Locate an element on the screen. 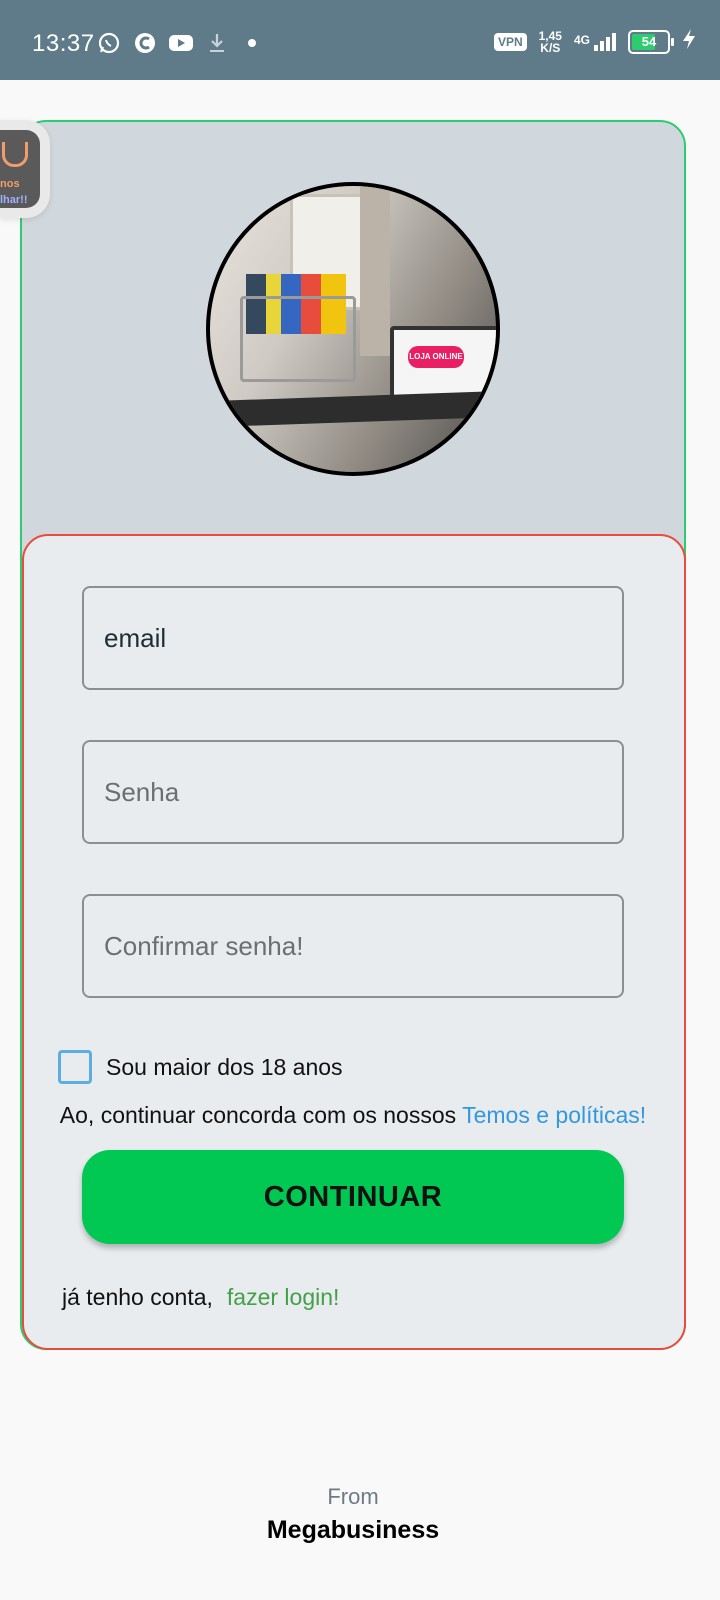 The image size is (720, 1600). notification-icons is located at coordinates (176, 43).